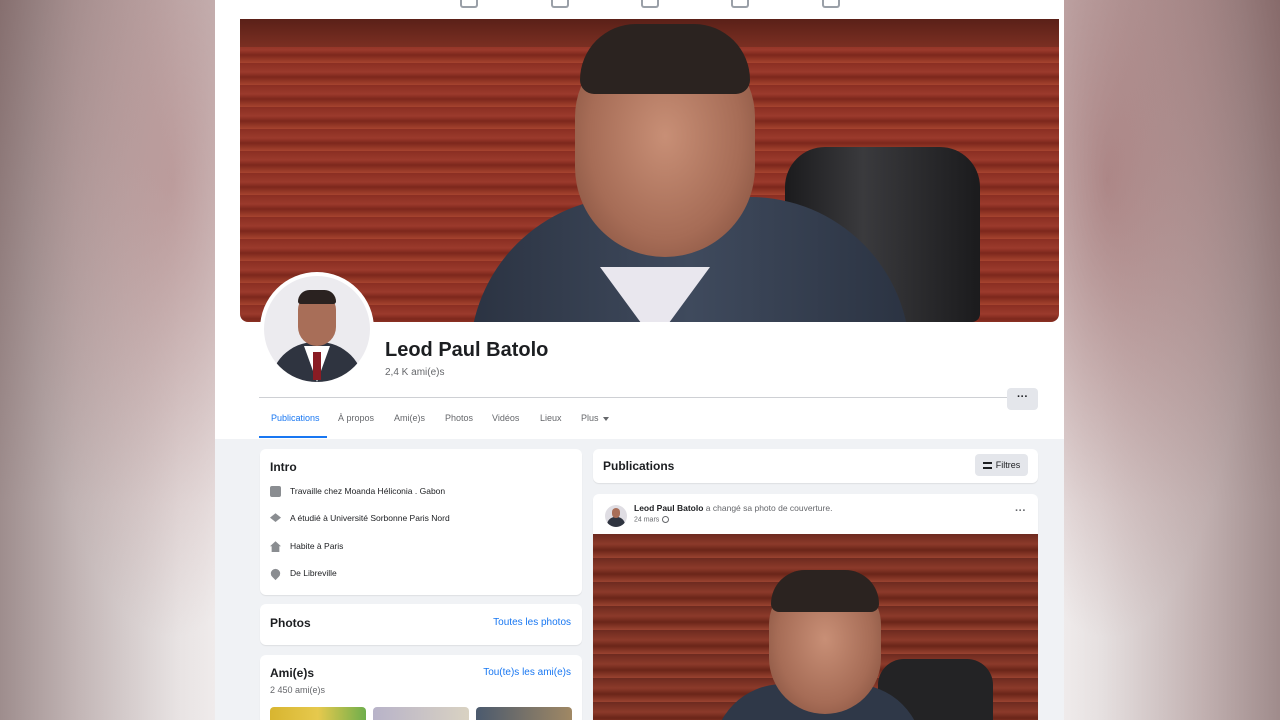 This screenshot has width=1280, height=720. What do you see at coordinates (313, 573) in the screenshot?
I see `intro-item-text: De Libreville` at bounding box center [313, 573].